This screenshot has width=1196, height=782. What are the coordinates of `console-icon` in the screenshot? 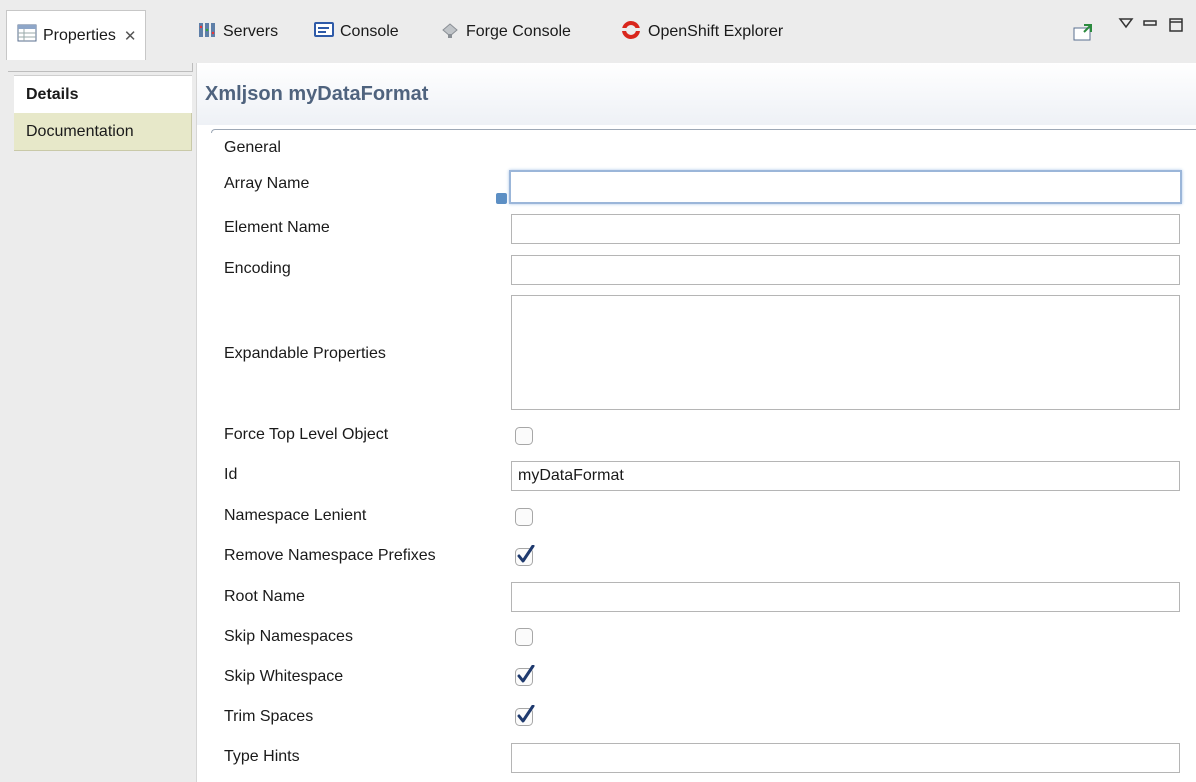 It's located at (324, 32).